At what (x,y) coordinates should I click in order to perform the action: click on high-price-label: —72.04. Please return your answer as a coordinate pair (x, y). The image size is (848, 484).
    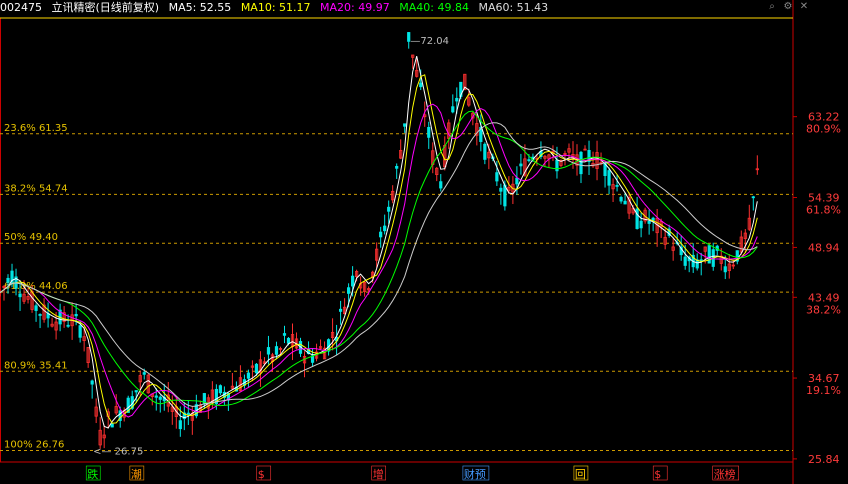
    Looking at the image, I should click on (429, 41).